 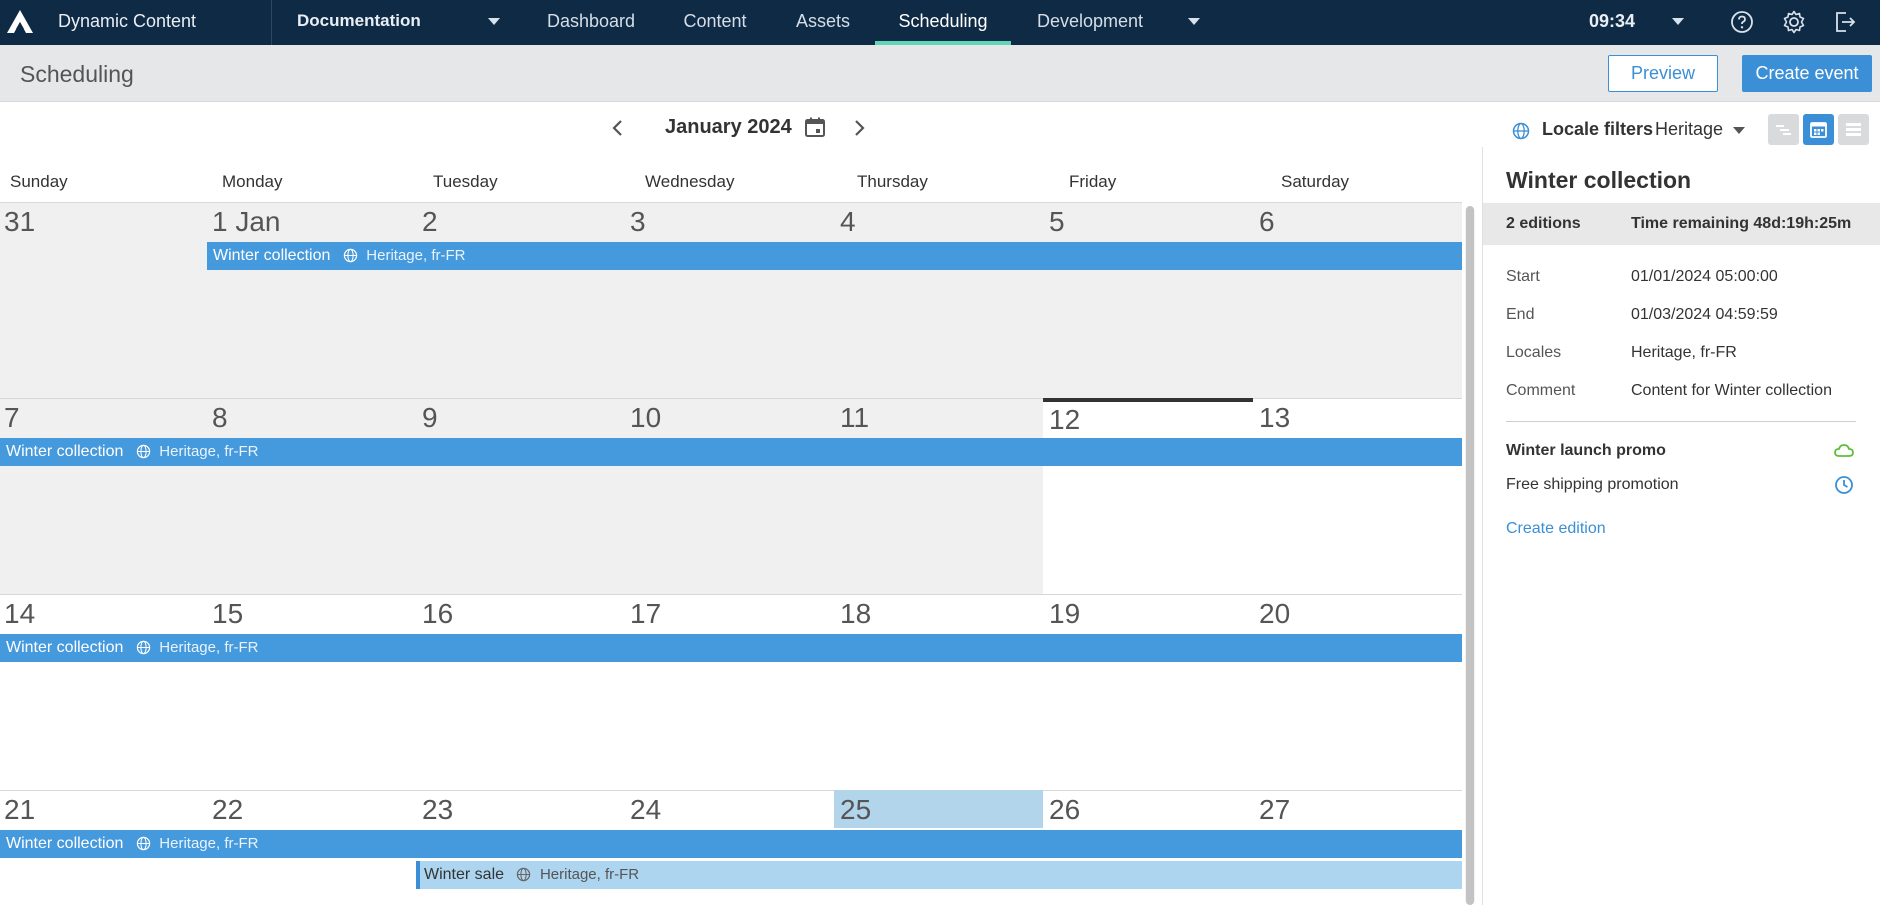 What do you see at coordinates (1556, 529) in the screenshot?
I see `create-edition-link: Create edition` at bounding box center [1556, 529].